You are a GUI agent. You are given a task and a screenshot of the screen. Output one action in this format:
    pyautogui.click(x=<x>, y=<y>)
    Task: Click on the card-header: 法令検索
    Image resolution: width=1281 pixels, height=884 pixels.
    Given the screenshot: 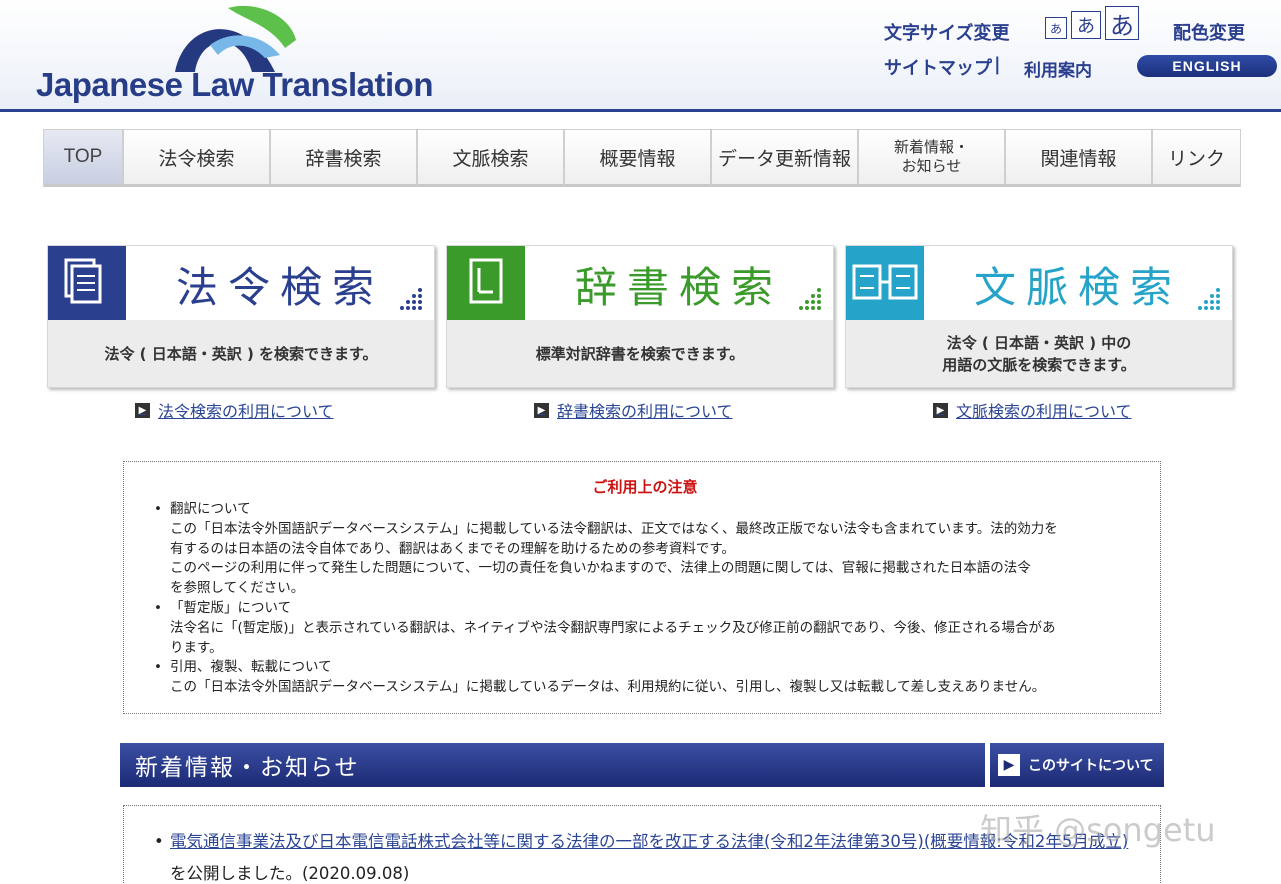 What is the action you would take?
    pyautogui.click(x=241, y=283)
    